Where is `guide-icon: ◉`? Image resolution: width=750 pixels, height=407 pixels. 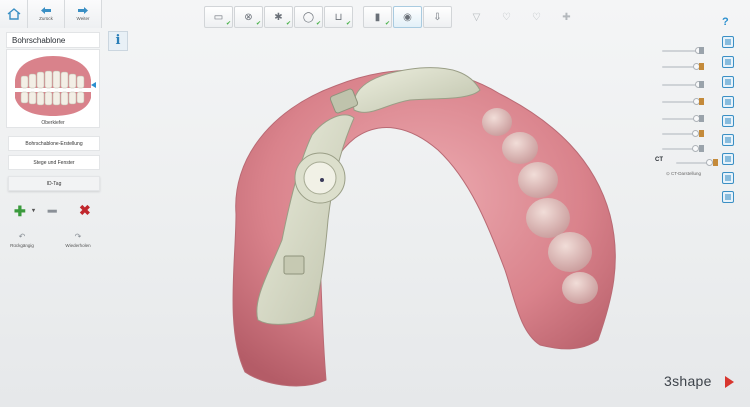 guide-icon: ◉ is located at coordinates (407, 17).